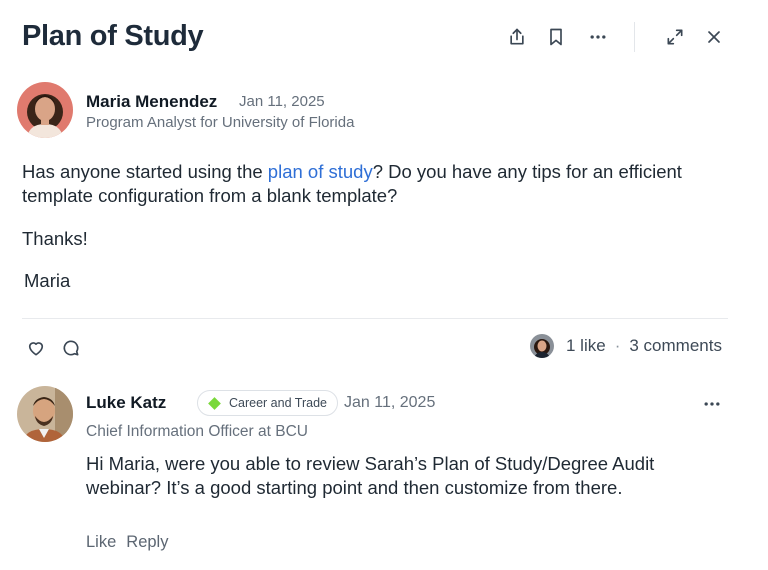  I want to click on comments-count: 3 comments, so click(675, 346).